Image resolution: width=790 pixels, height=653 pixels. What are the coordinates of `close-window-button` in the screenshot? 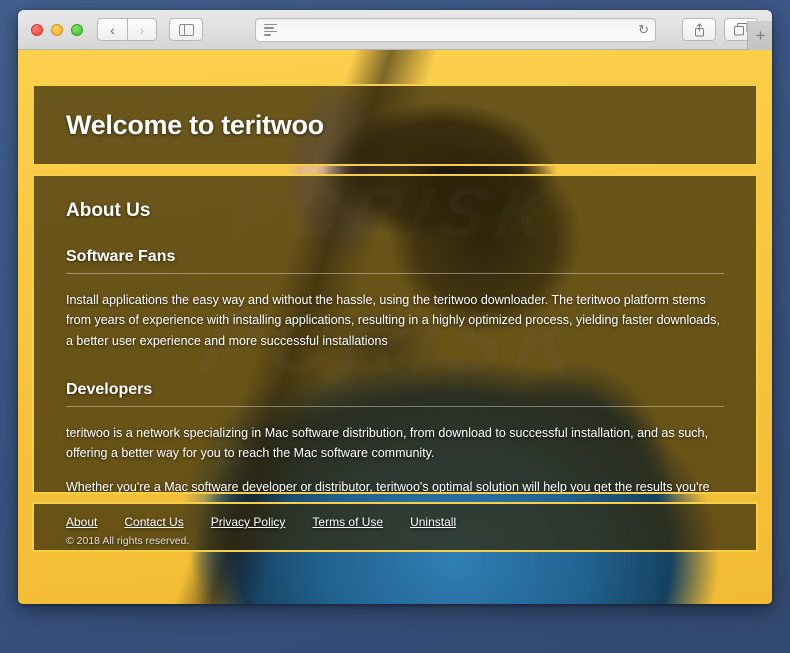 It's located at (37, 29).